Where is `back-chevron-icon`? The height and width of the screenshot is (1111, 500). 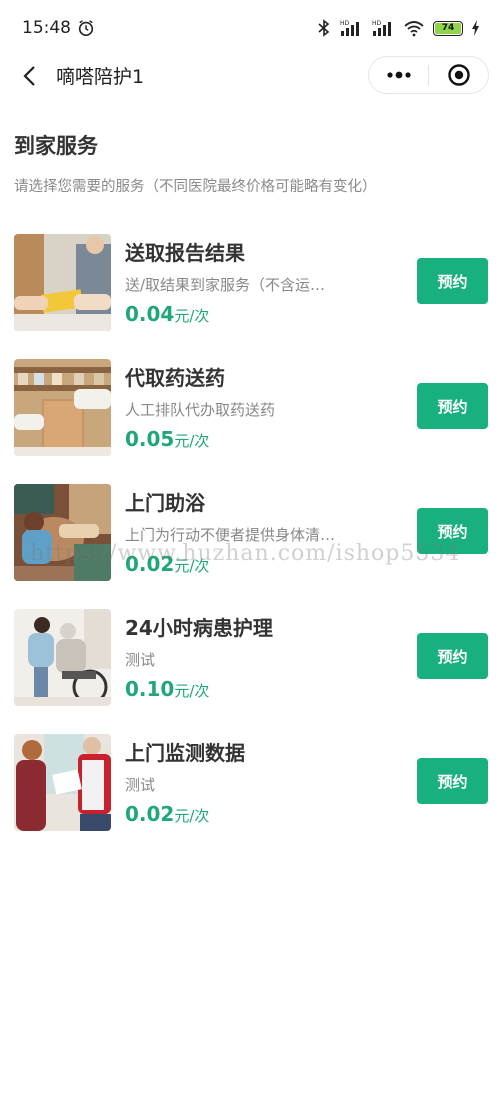 back-chevron-icon is located at coordinates (29, 76).